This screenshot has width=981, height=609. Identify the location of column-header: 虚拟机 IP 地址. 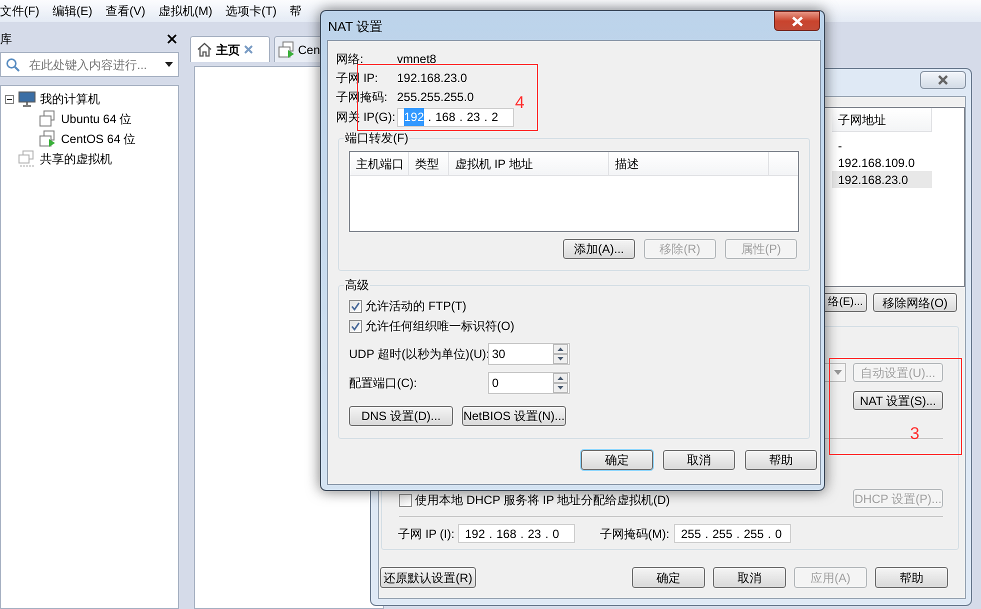
(529, 164).